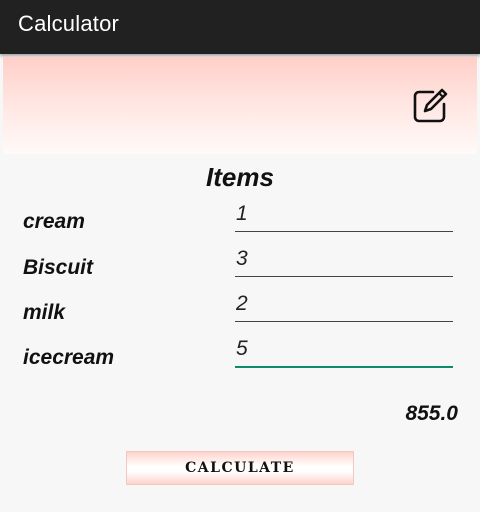  I want to click on cream-quantity-field, so click(344, 216).